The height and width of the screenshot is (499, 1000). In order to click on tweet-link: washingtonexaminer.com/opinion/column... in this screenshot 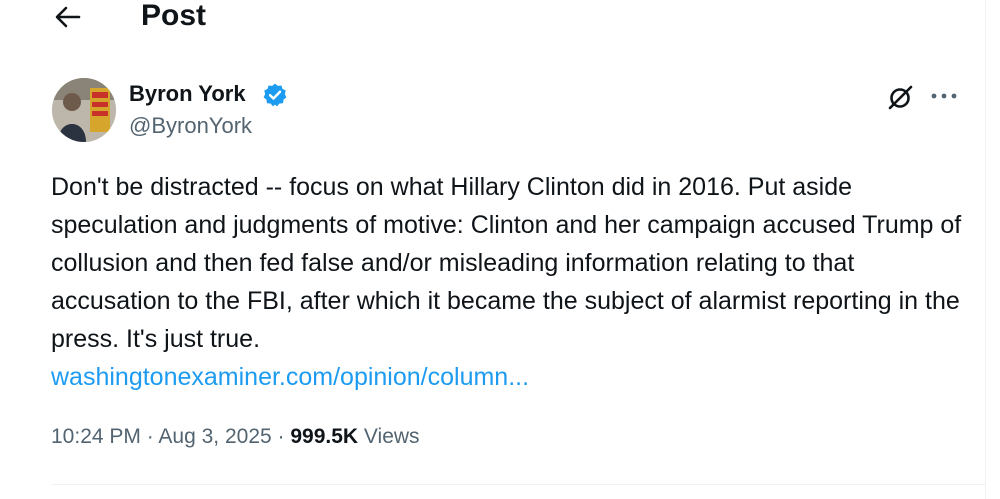, I will do `click(290, 377)`.